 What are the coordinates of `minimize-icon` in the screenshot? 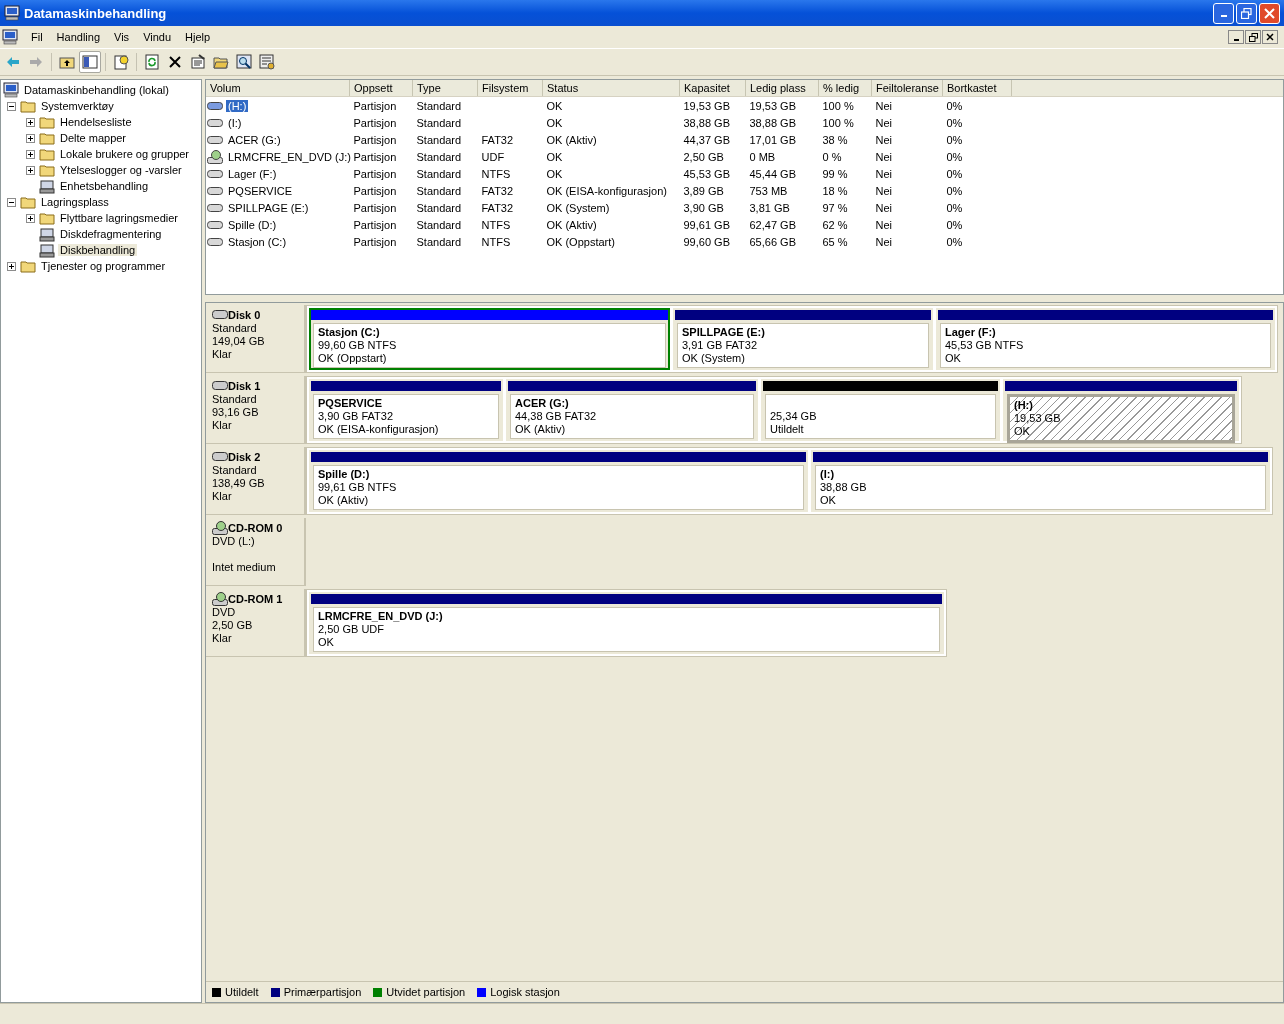 It's located at (1223, 16).